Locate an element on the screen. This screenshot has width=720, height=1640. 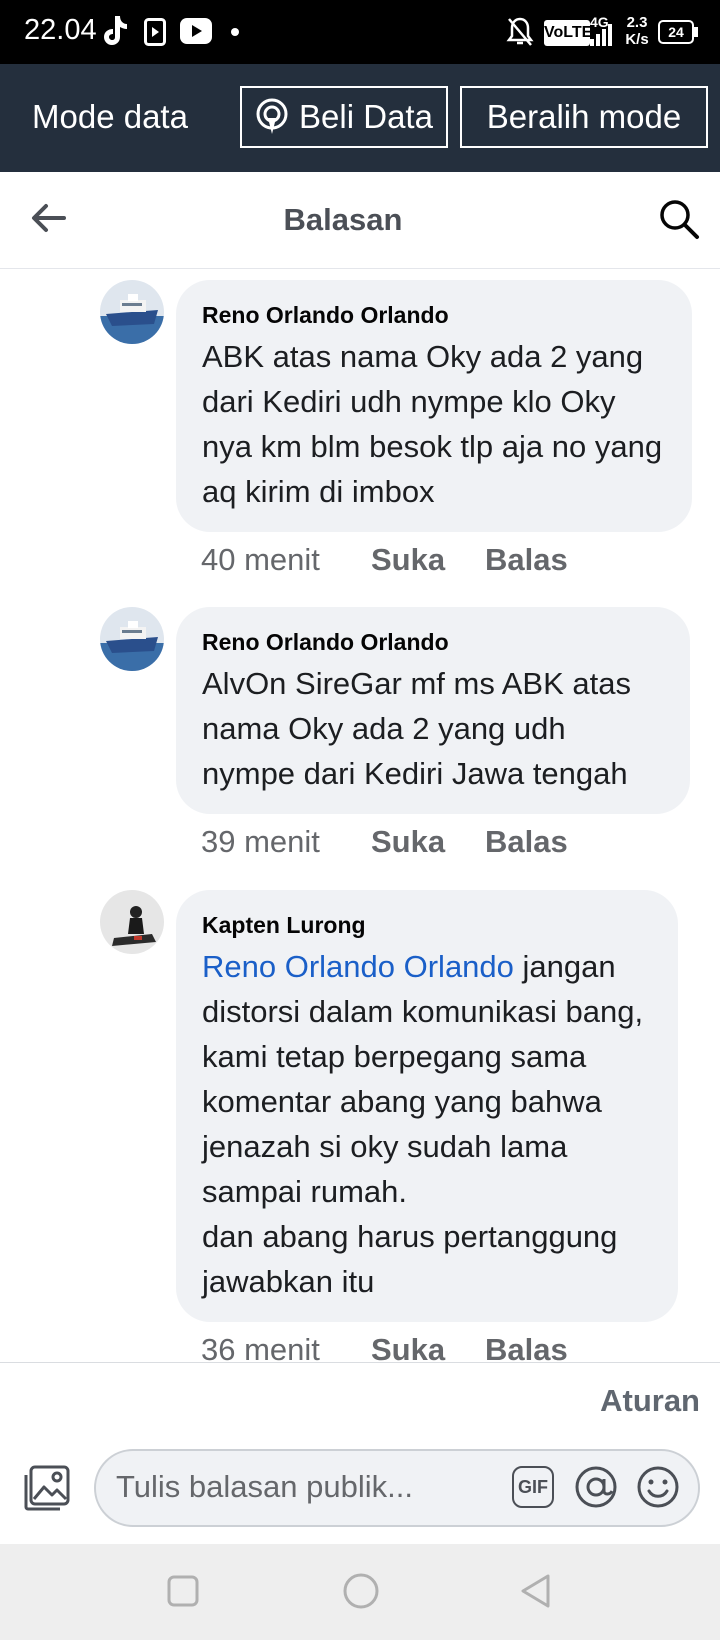
photo-icon is located at coordinates (47, 1488).